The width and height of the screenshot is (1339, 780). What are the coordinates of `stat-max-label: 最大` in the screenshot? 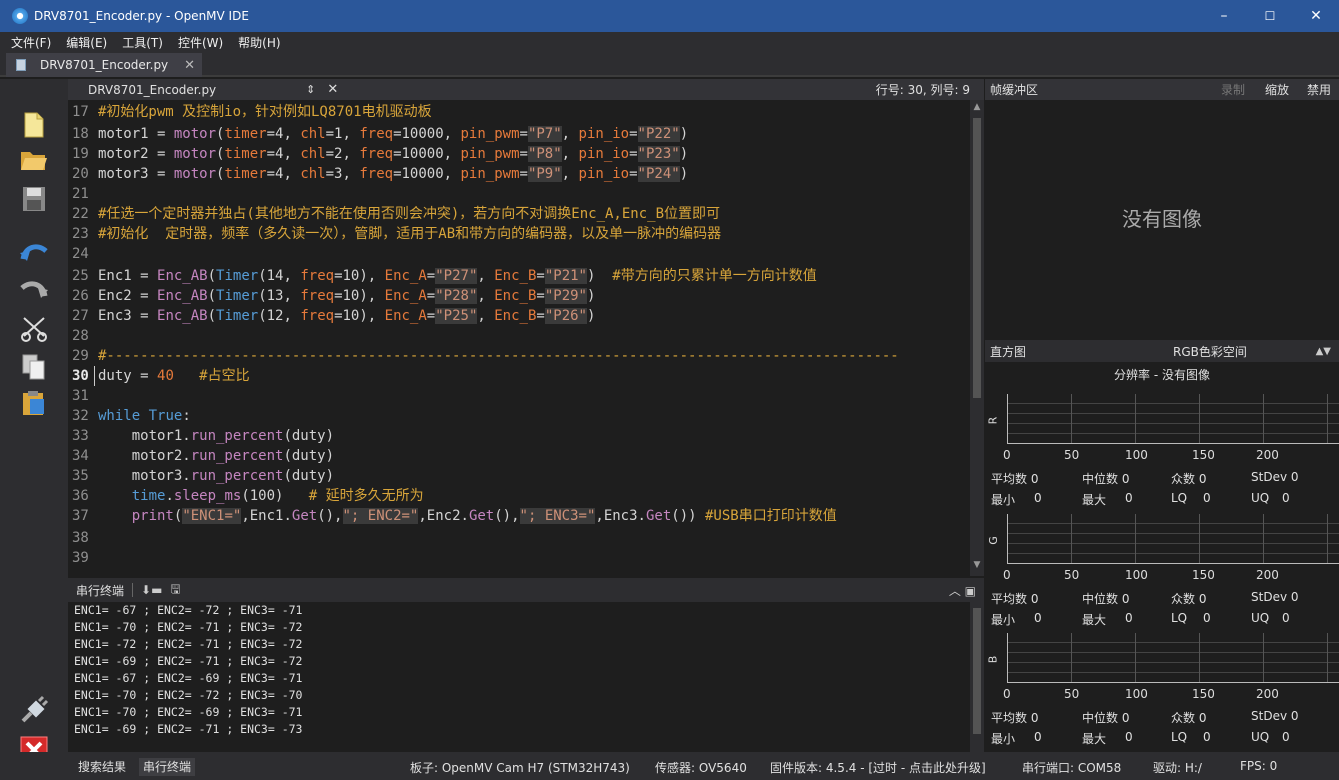 It's located at (1094, 620).